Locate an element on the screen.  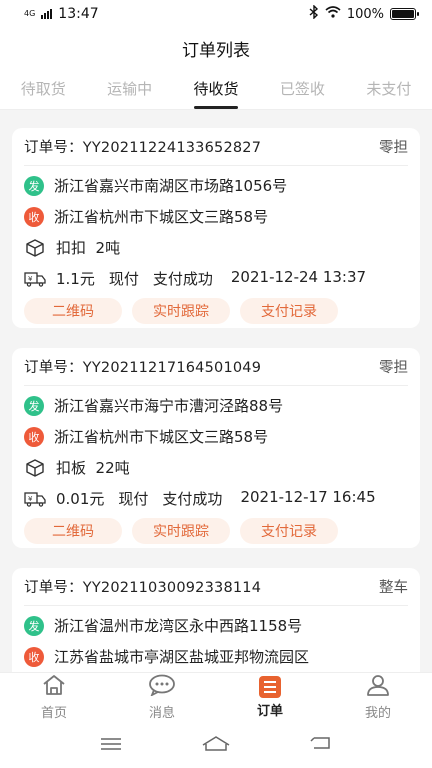
network-label: 4G is located at coordinates (30, 13).